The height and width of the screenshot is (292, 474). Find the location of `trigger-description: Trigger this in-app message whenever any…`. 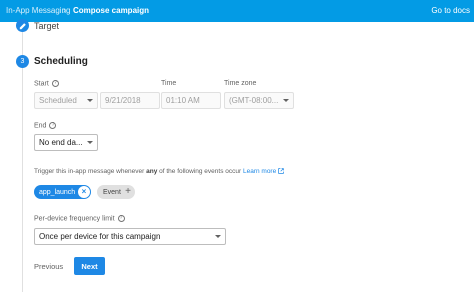

trigger-description: Trigger this in-app message whenever any… is located at coordinates (159, 171).